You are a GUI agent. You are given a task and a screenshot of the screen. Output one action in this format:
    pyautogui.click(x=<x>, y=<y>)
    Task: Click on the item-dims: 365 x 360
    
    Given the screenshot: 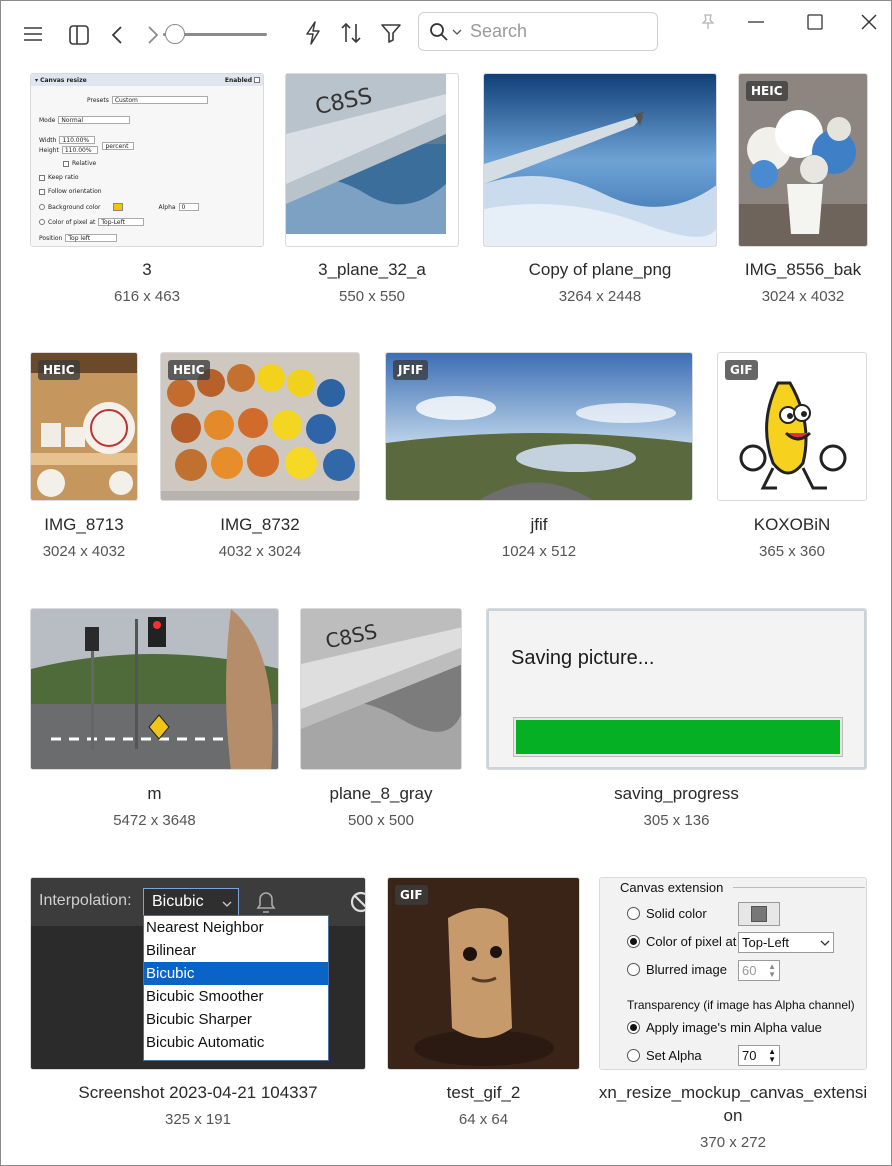 What is the action you would take?
    pyautogui.click(x=792, y=551)
    